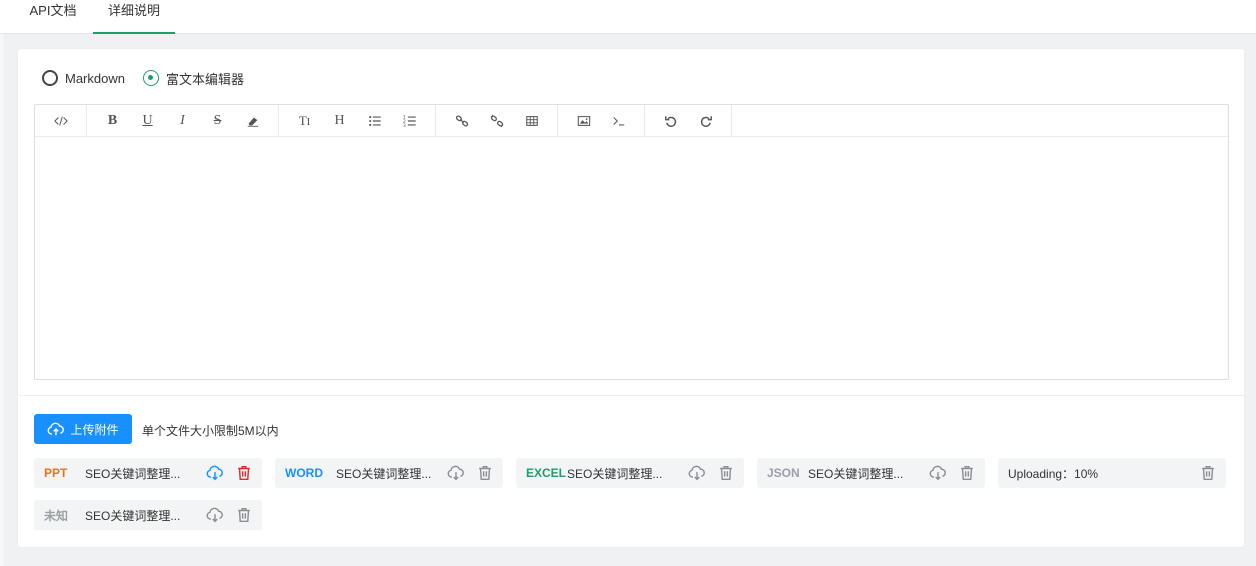 The image size is (1256, 566). What do you see at coordinates (182, 120) in the screenshot?
I see `italic-icon: I` at bounding box center [182, 120].